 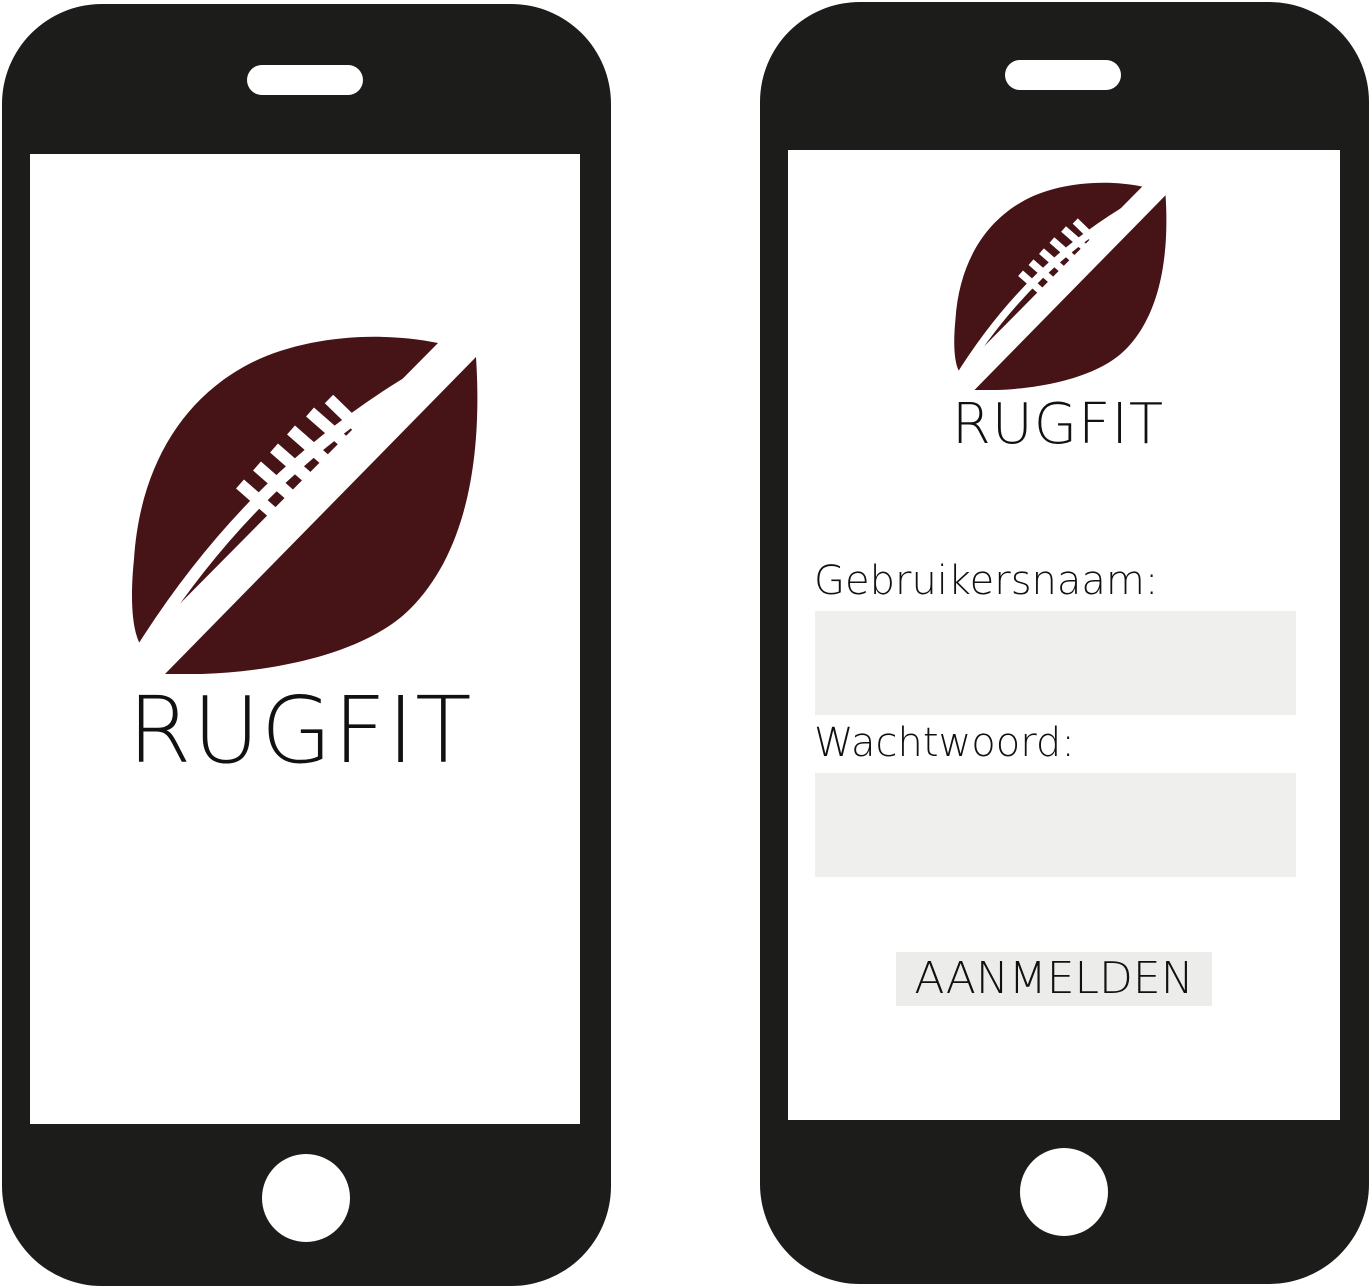 What do you see at coordinates (986, 581) in the screenshot?
I see `username-label: Gebruikersnaam:` at bounding box center [986, 581].